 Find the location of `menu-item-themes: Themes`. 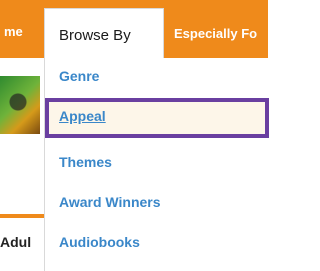

menu-item-themes: Themes is located at coordinates (157, 164).